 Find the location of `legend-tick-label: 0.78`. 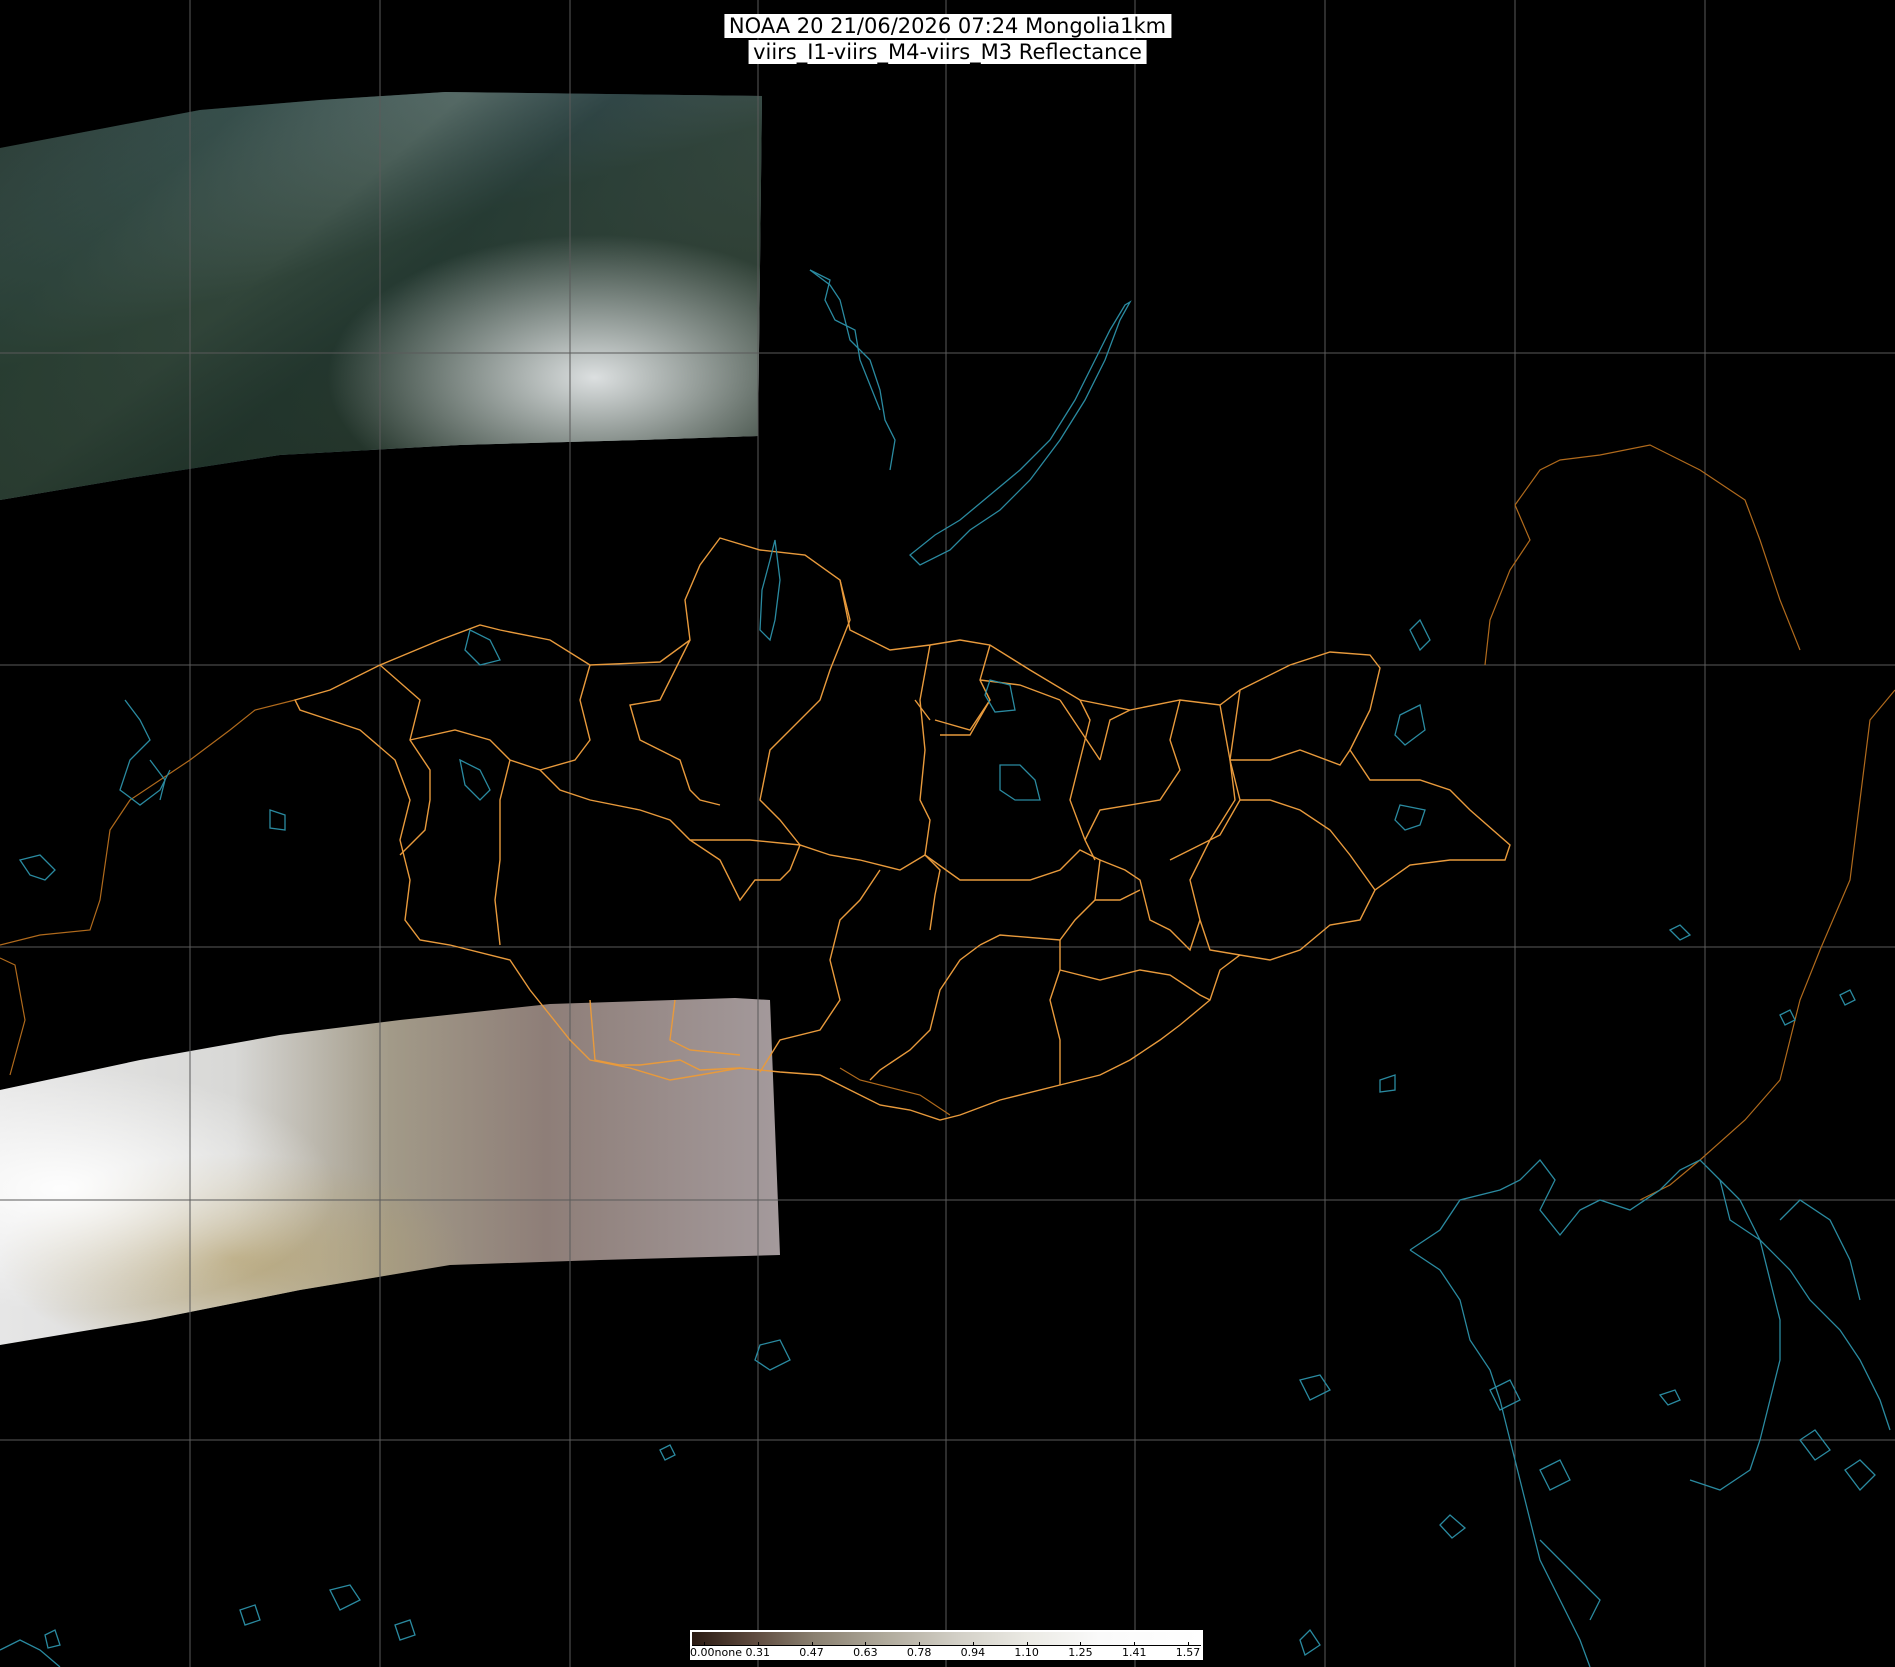

legend-tick-label: 0.78 is located at coordinates (919, 1652).